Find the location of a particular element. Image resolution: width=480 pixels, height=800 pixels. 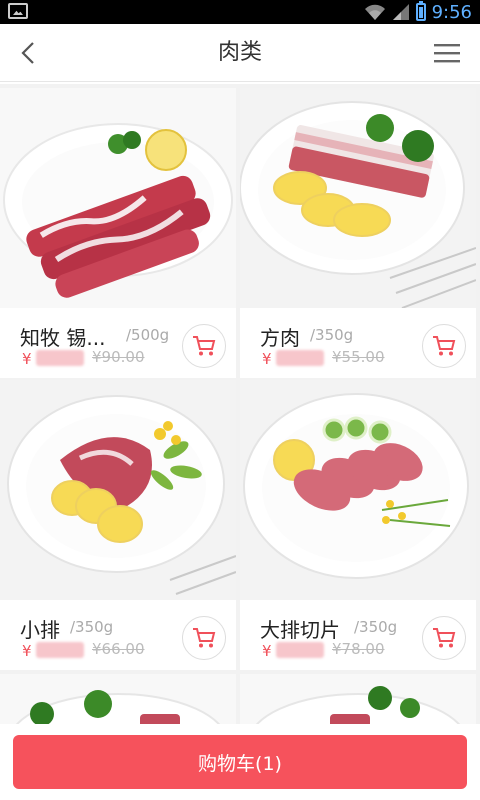

bottom-bar: 购物车(1) is located at coordinates (240, 762).